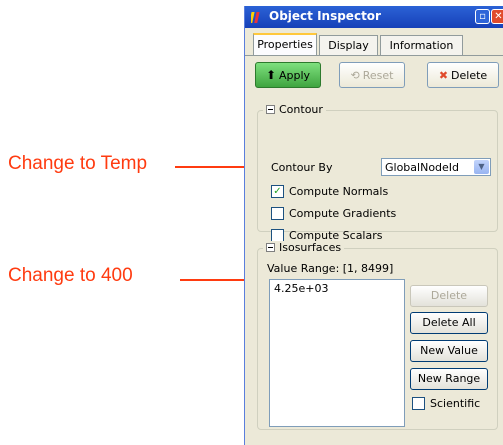  What do you see at coordinates (436, 167) in the screenshot?
I see `contour-by-select: GlobalNodeId ▼` at bounding box center [436, 167].